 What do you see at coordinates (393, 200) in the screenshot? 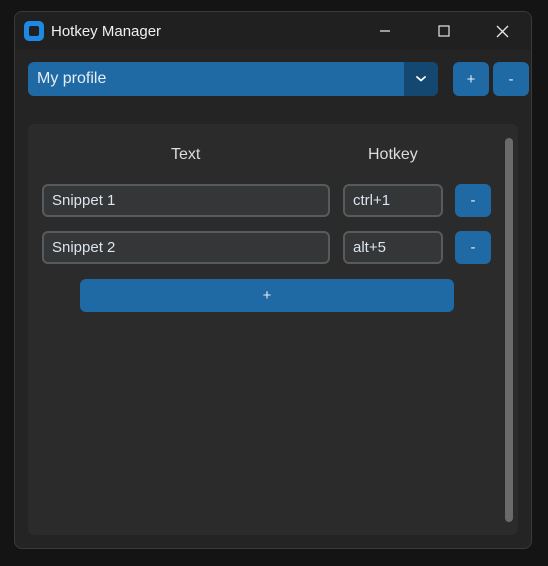
I see `snippet-hotkey-input: ctrl+1` at bounding box center [393, 200].